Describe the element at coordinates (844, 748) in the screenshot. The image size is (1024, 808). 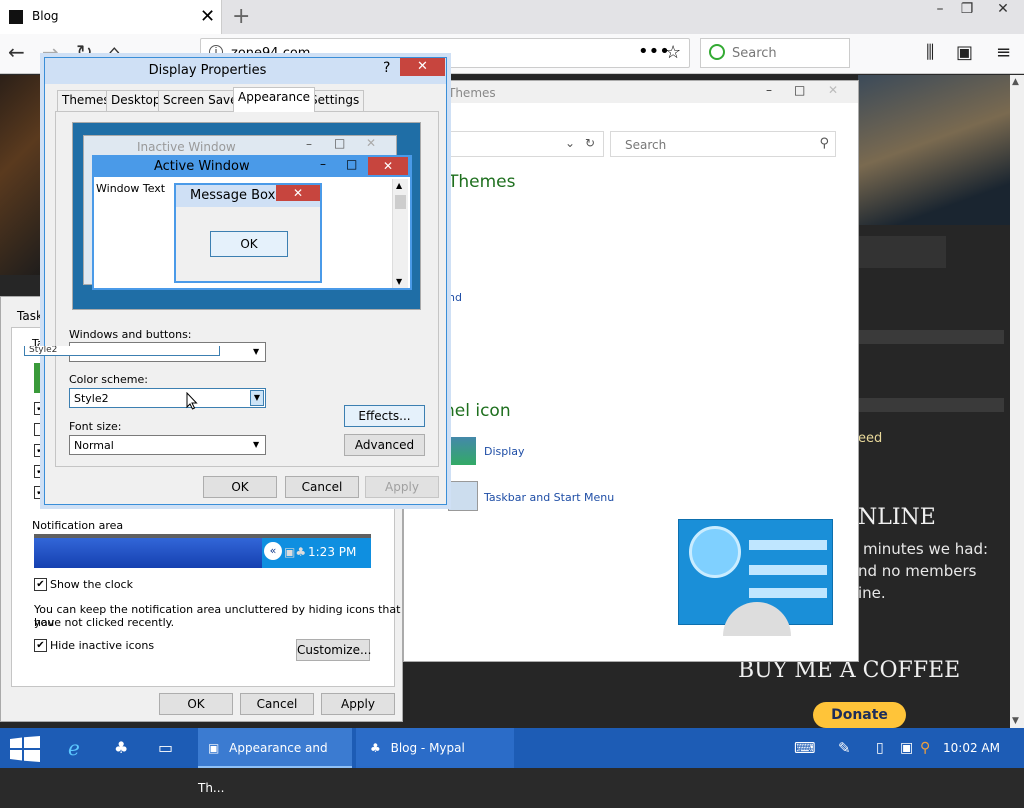
I see `pen-icon: ✎` at that location.